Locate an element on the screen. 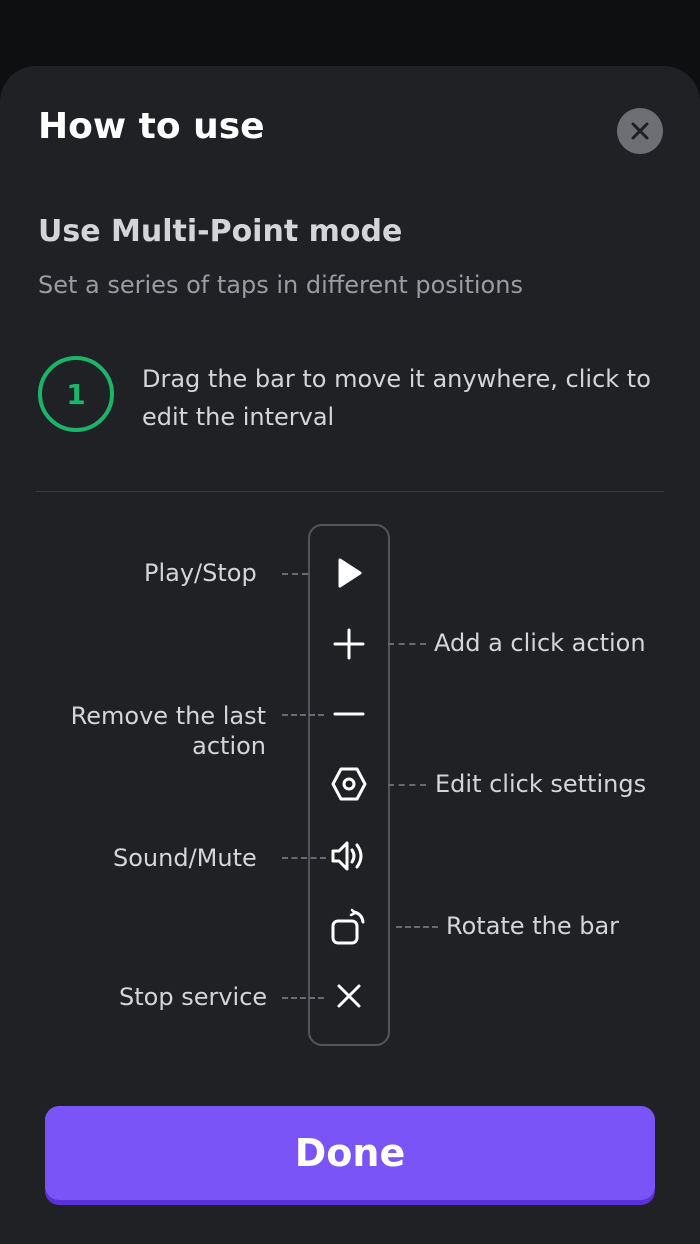 The height and width of the screenshot is (1244, 700). label-play-stop: Play/Stop is located at coordinates (200, 573).